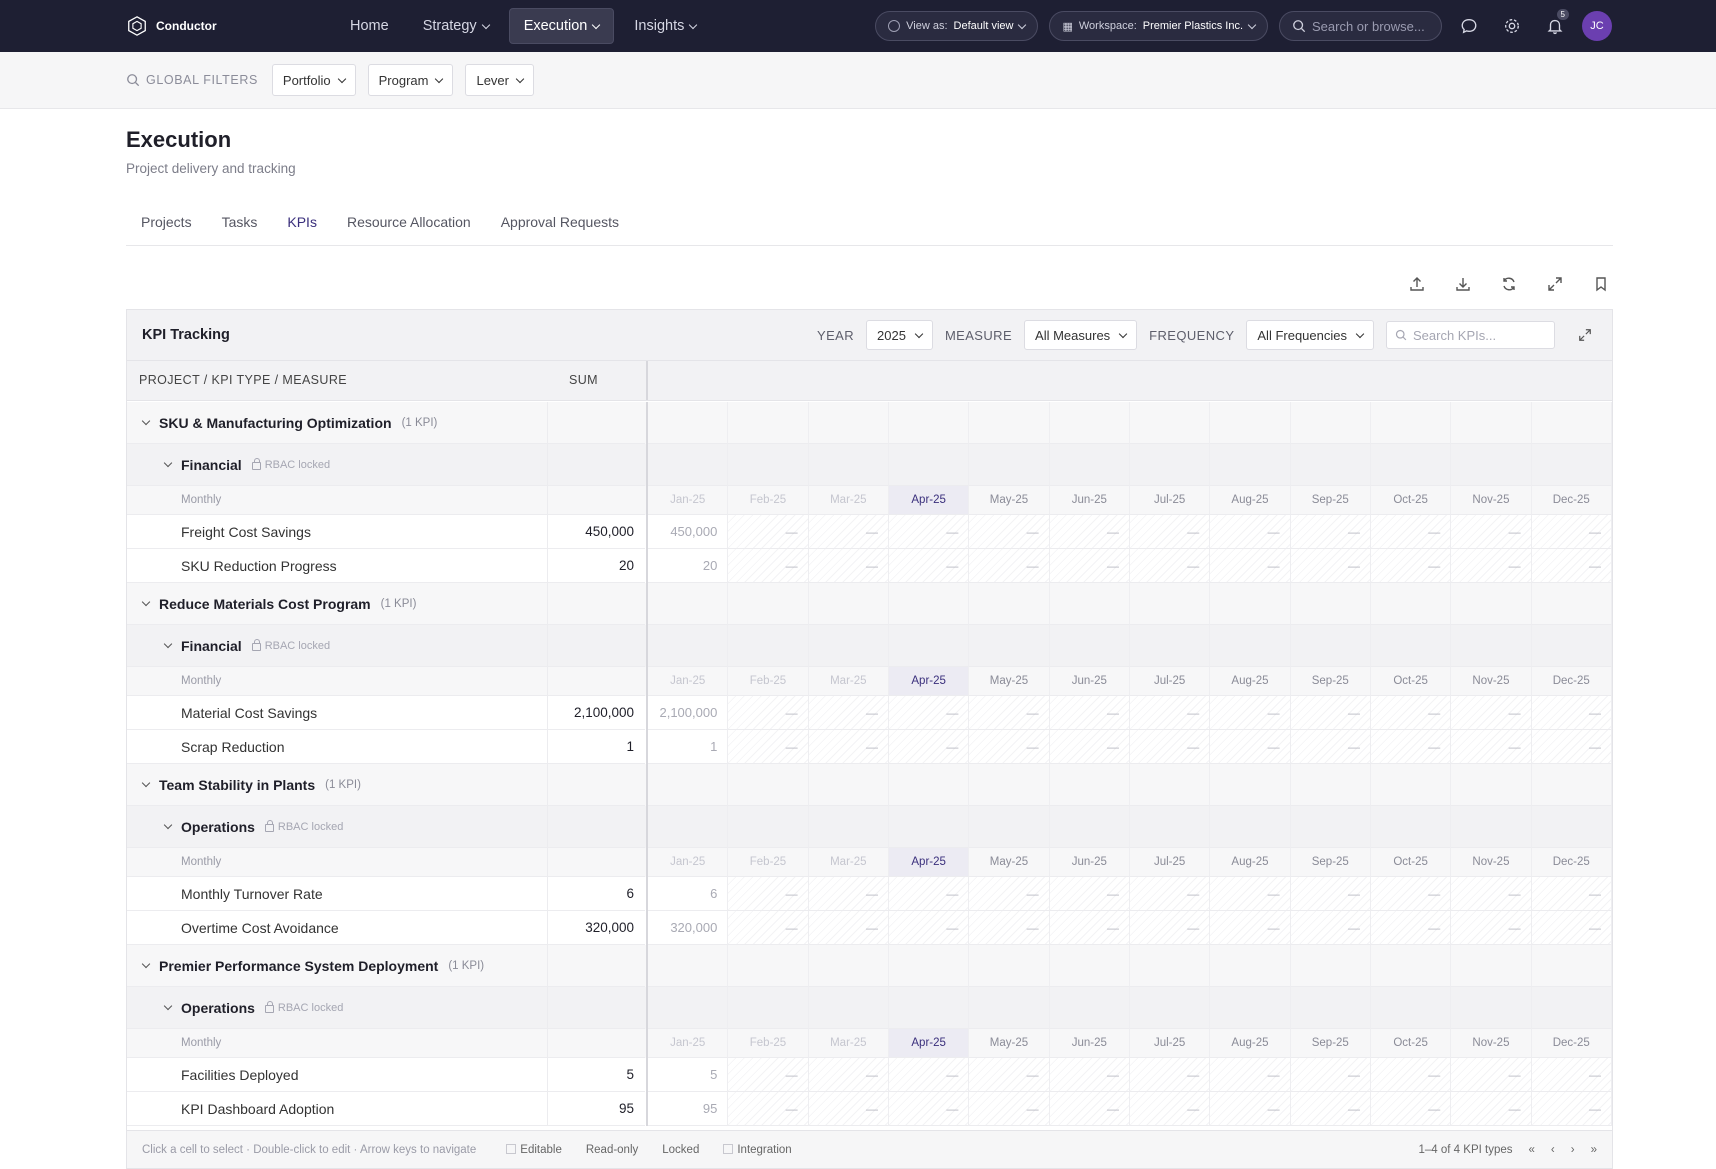  Describe the element at coordinates (1512, 26) in the screenshot. I see `gear-icon` at that location.